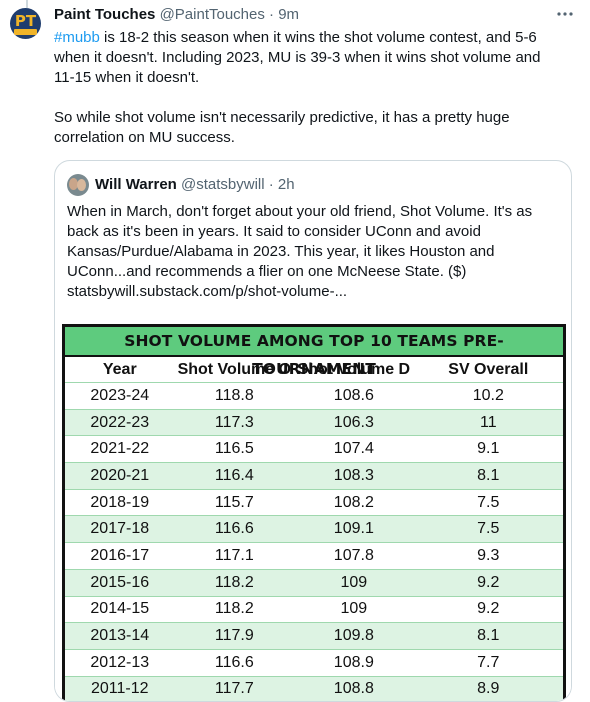  I want to click on avatar-face, so click(81, 185).